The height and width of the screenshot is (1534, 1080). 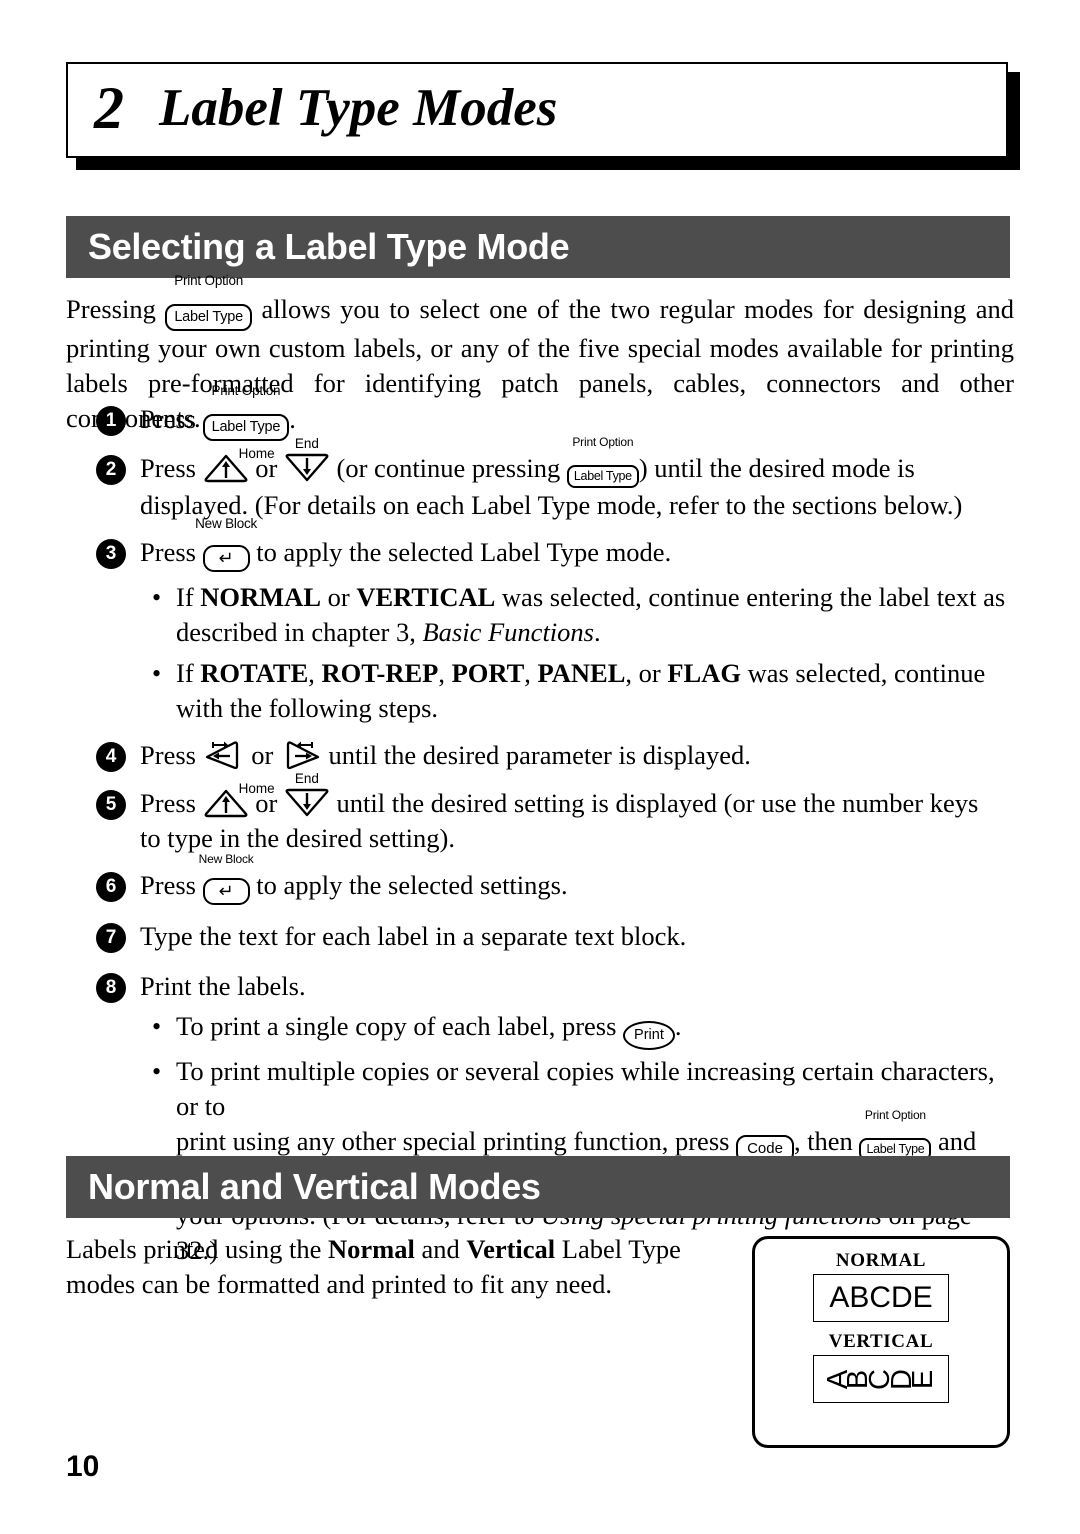 What do you see at coordinates (111, 757) in the screenshot?
I see `step-badge: 4` at bounding box center [111, 757].